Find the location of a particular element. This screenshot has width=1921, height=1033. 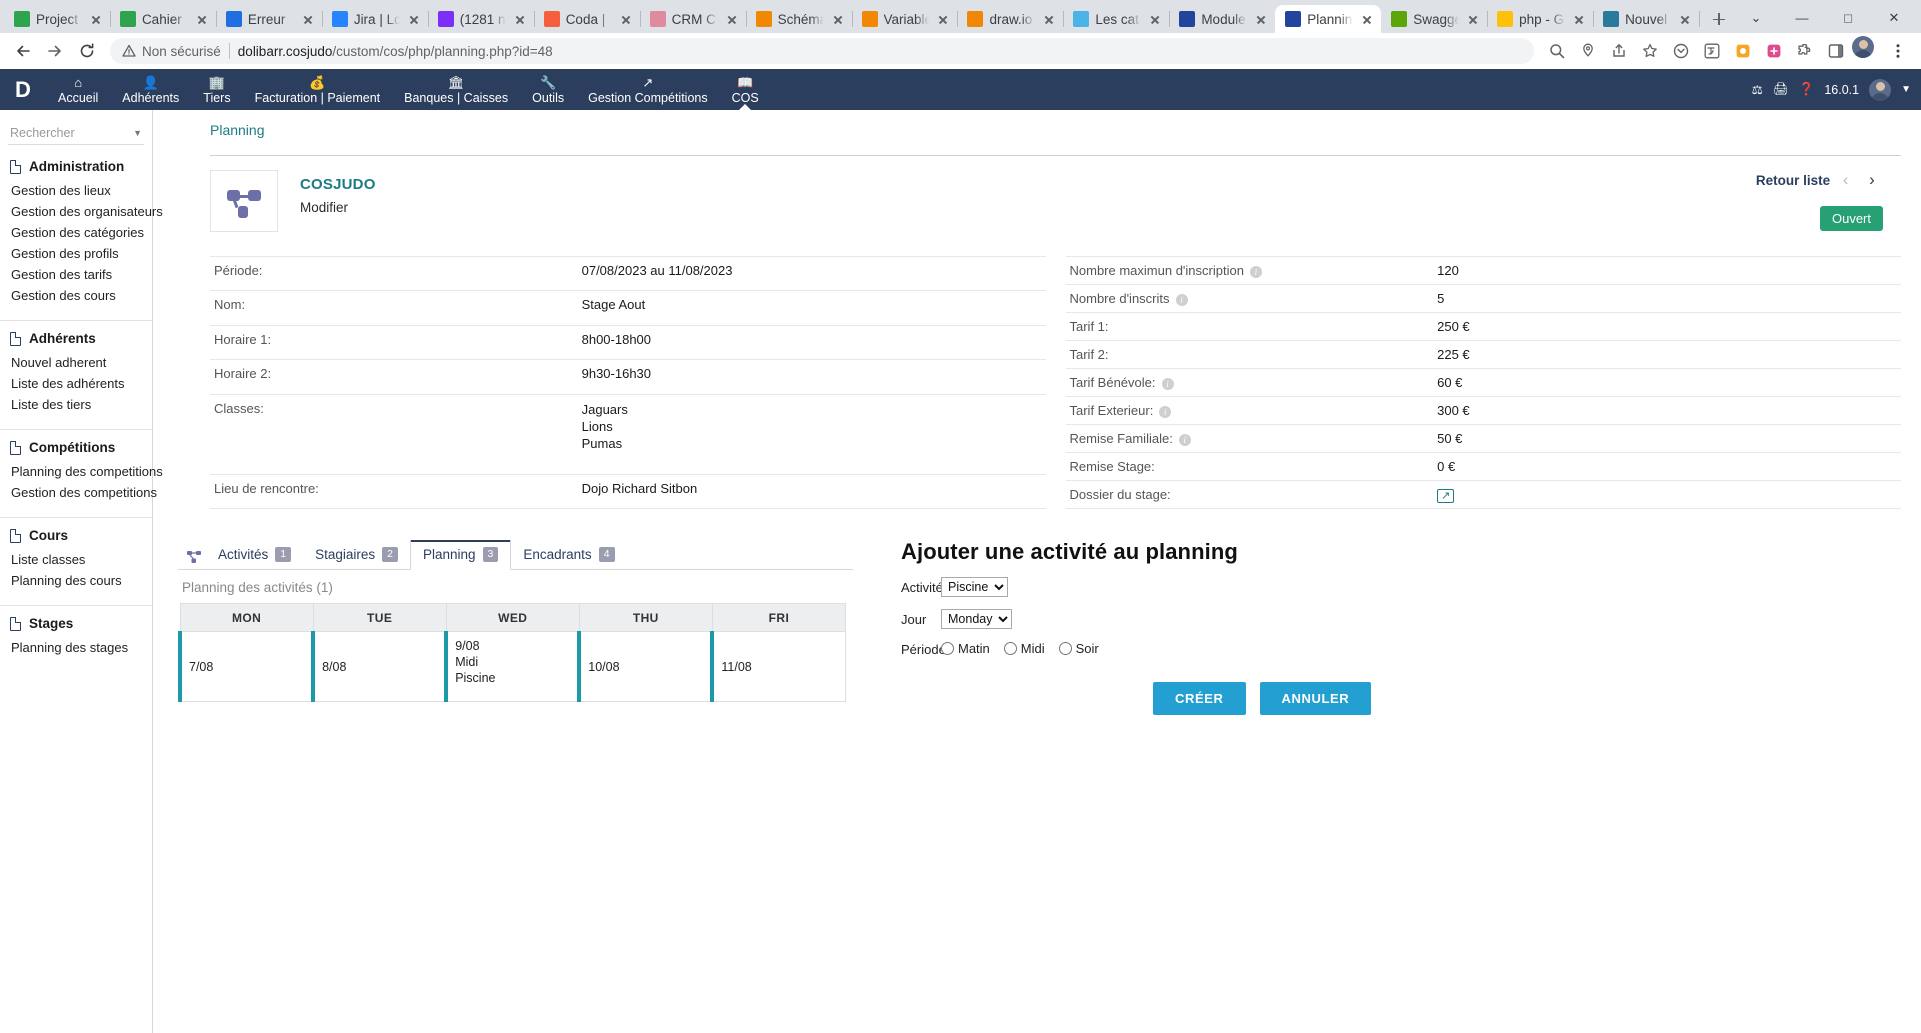

sidebar-item-planning-des-cours: Planning des cours is located at coordinates (76, 580).